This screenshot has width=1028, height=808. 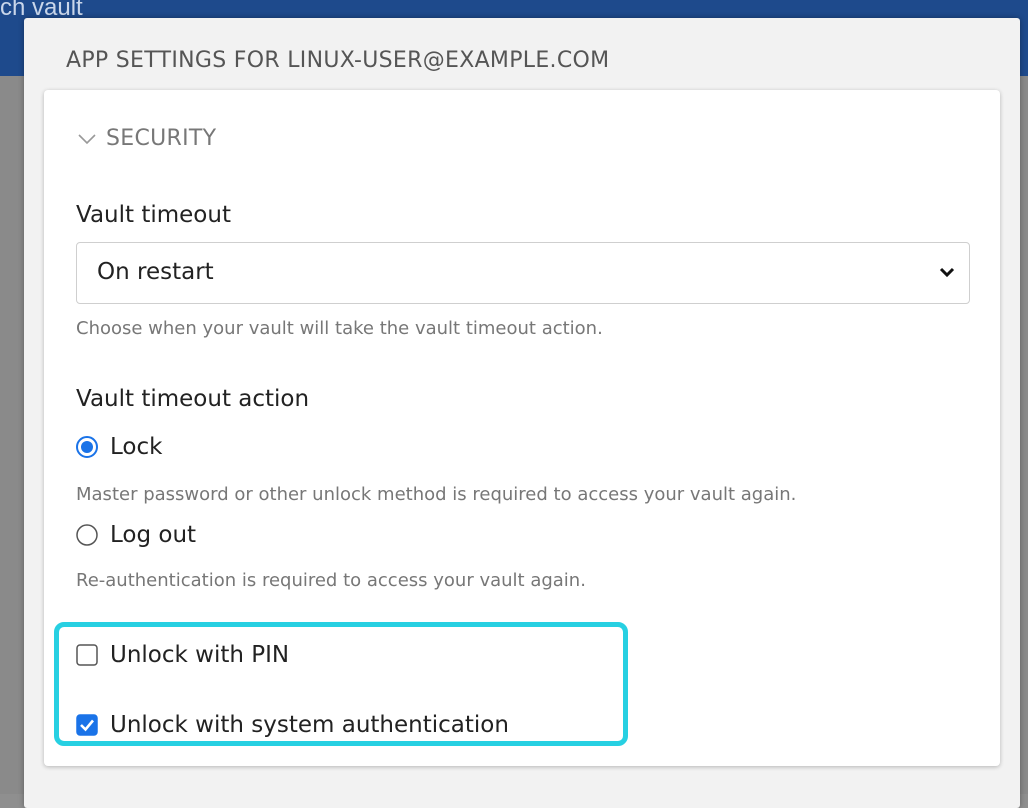 I want to click on unlock-system-auth-label: Unlock with system authentication, so click(x=309, y=725).